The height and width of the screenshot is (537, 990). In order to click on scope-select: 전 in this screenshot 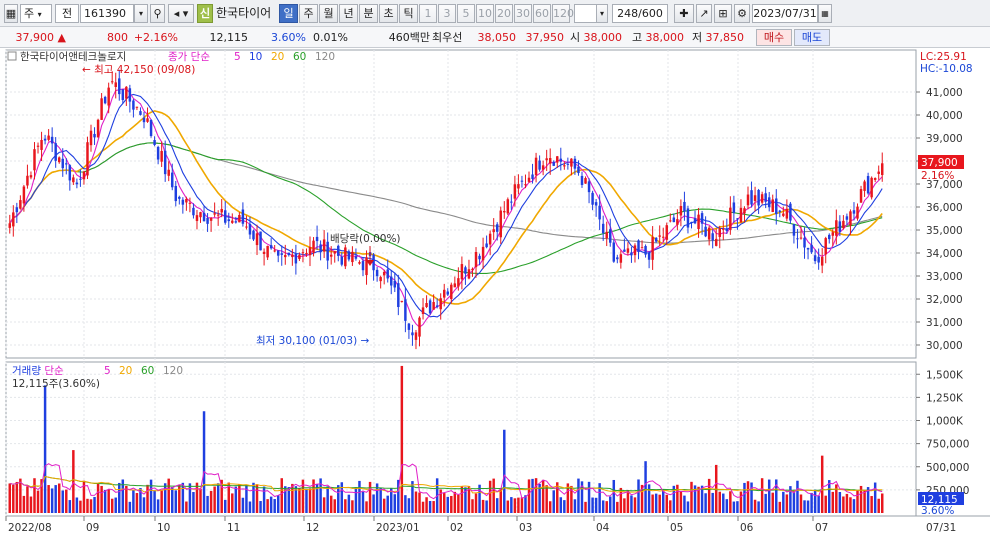, I will do `click(67, 13)`.